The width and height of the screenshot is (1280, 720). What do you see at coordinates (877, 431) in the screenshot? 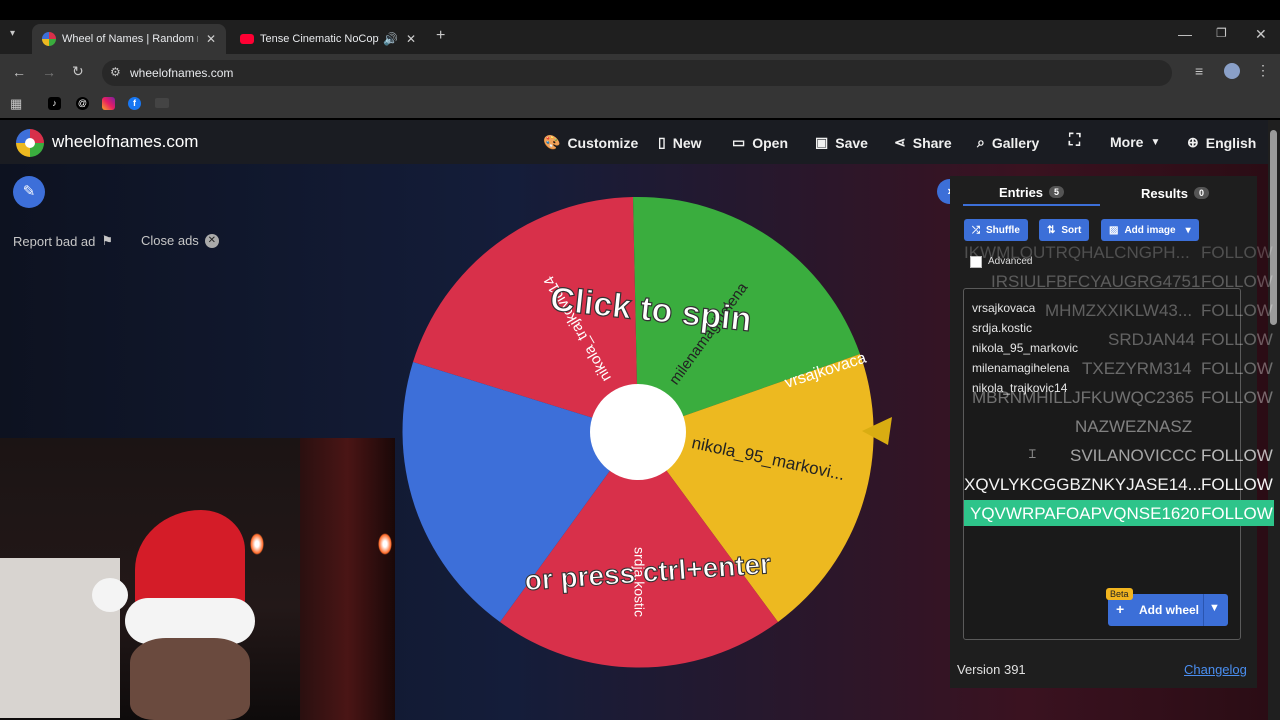
I see `wheel-pointer` at bounding box center [877, 431].